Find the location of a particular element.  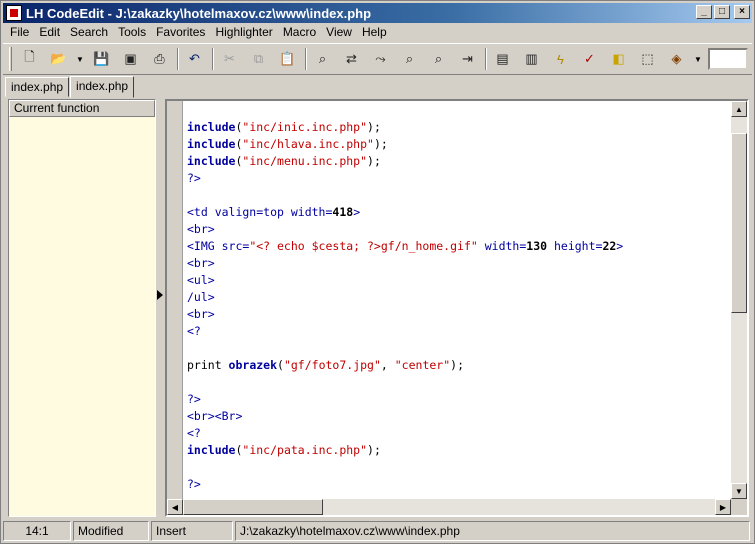

menu-edit: Edit is located at coordinates (49, 32).